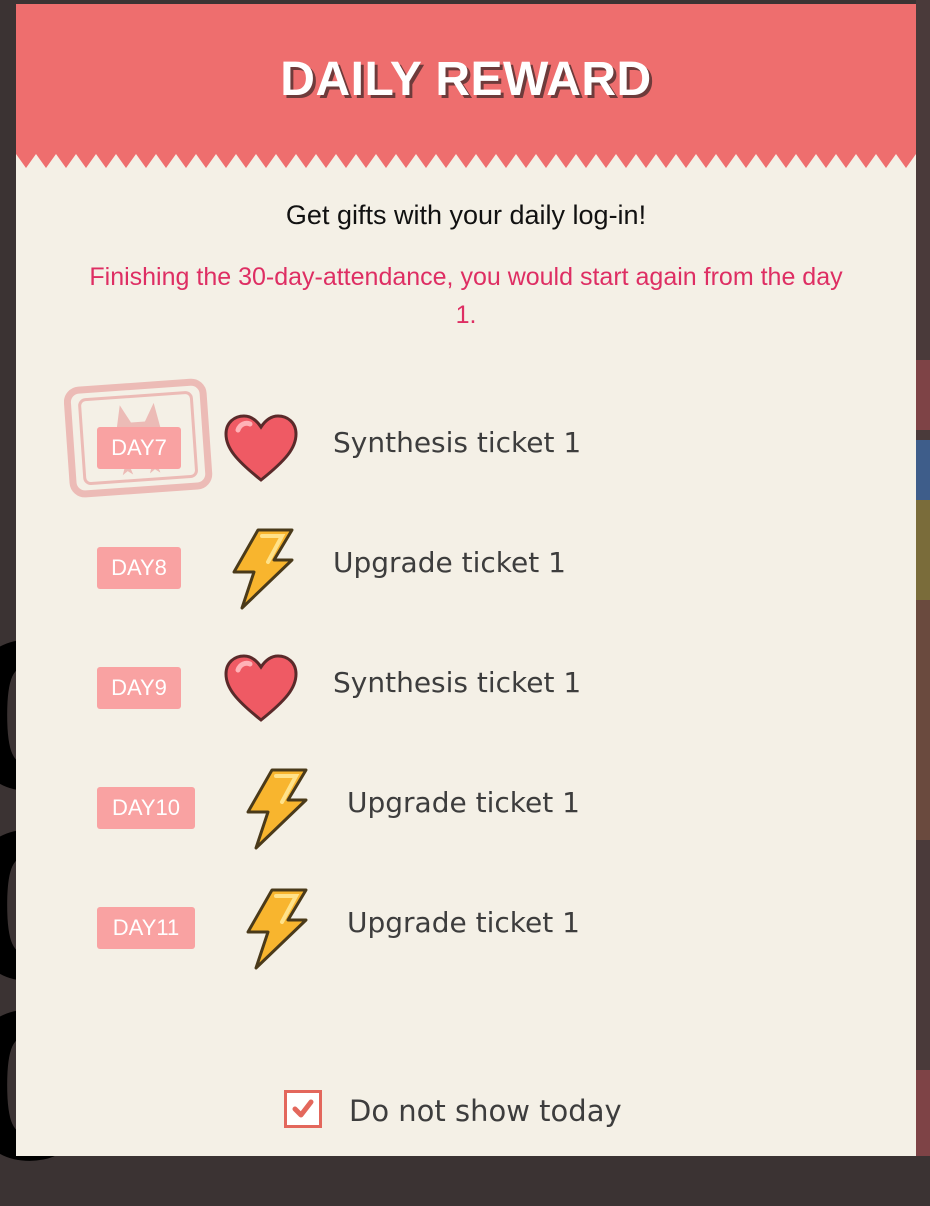  Describe the element at coordinates (146, 808) in the screenshot. I see `day-badge: DAY10` at that location.